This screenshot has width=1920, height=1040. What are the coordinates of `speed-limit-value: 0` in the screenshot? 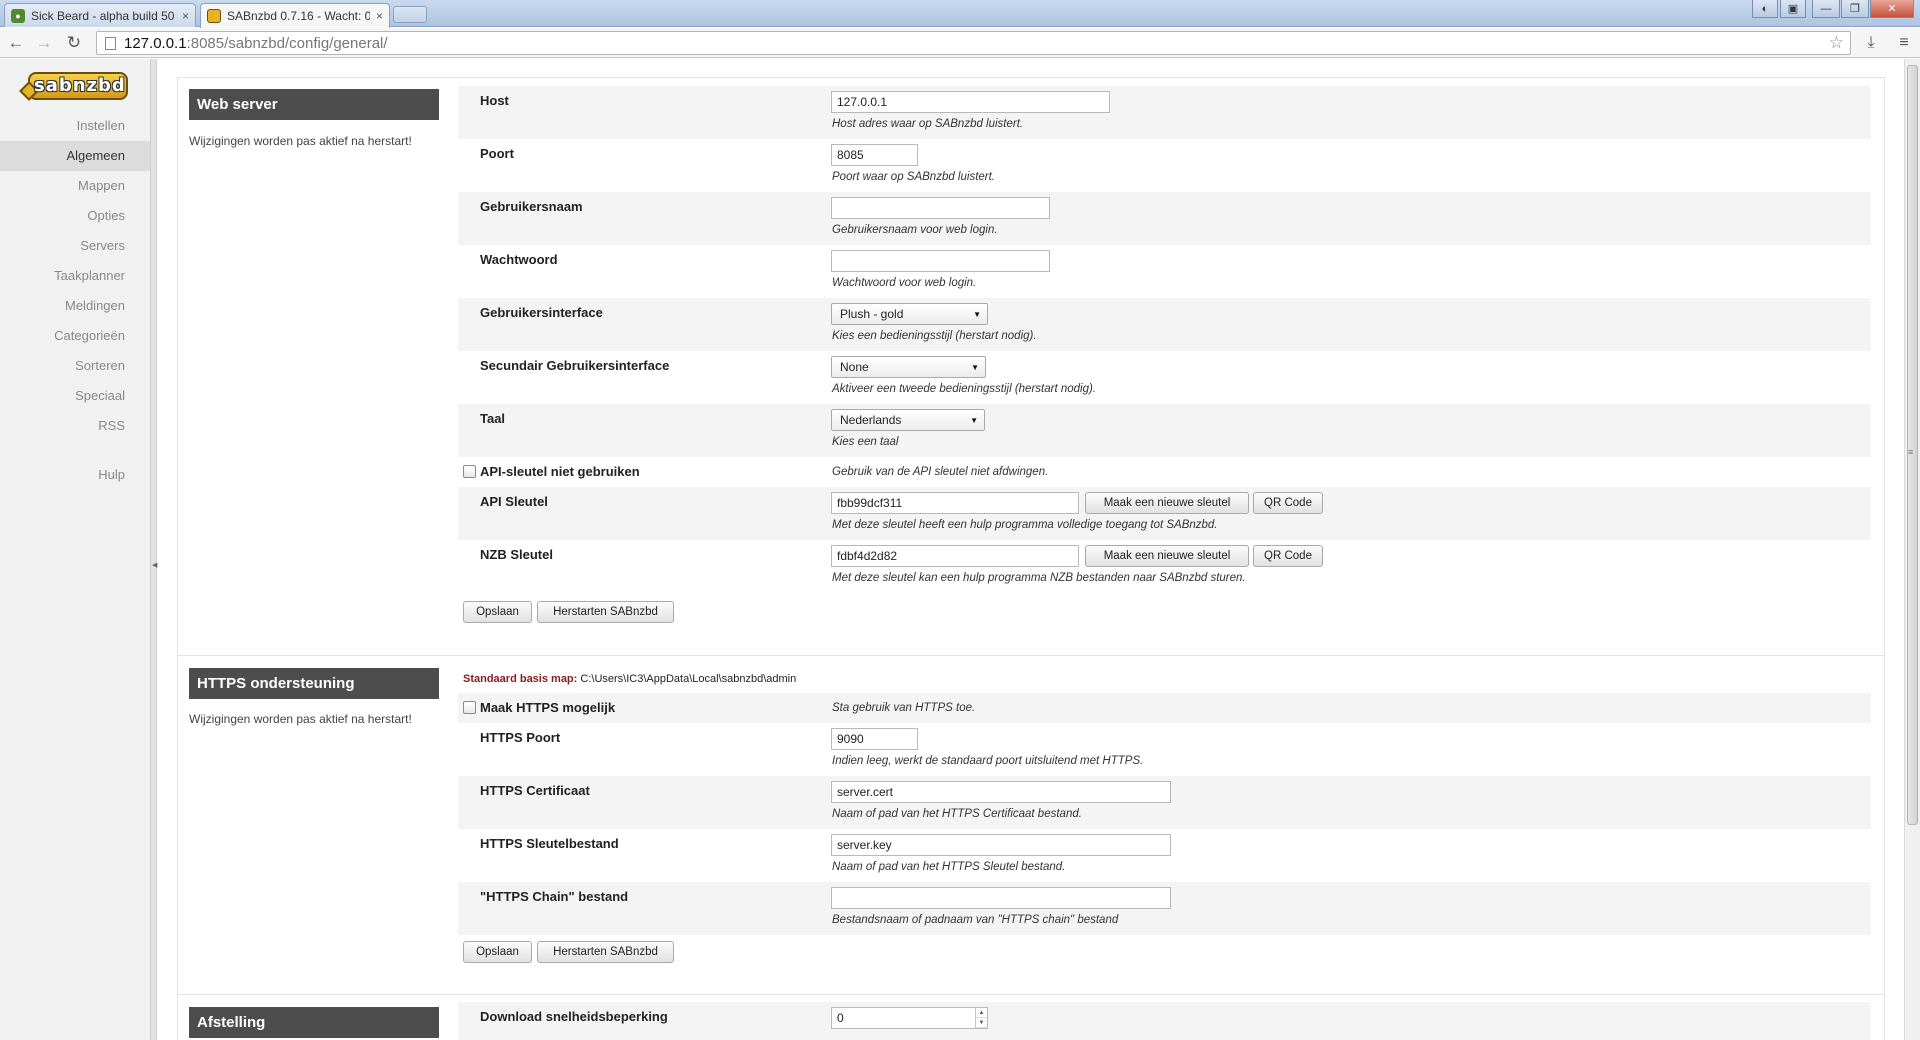 It's located at (840, 1018).